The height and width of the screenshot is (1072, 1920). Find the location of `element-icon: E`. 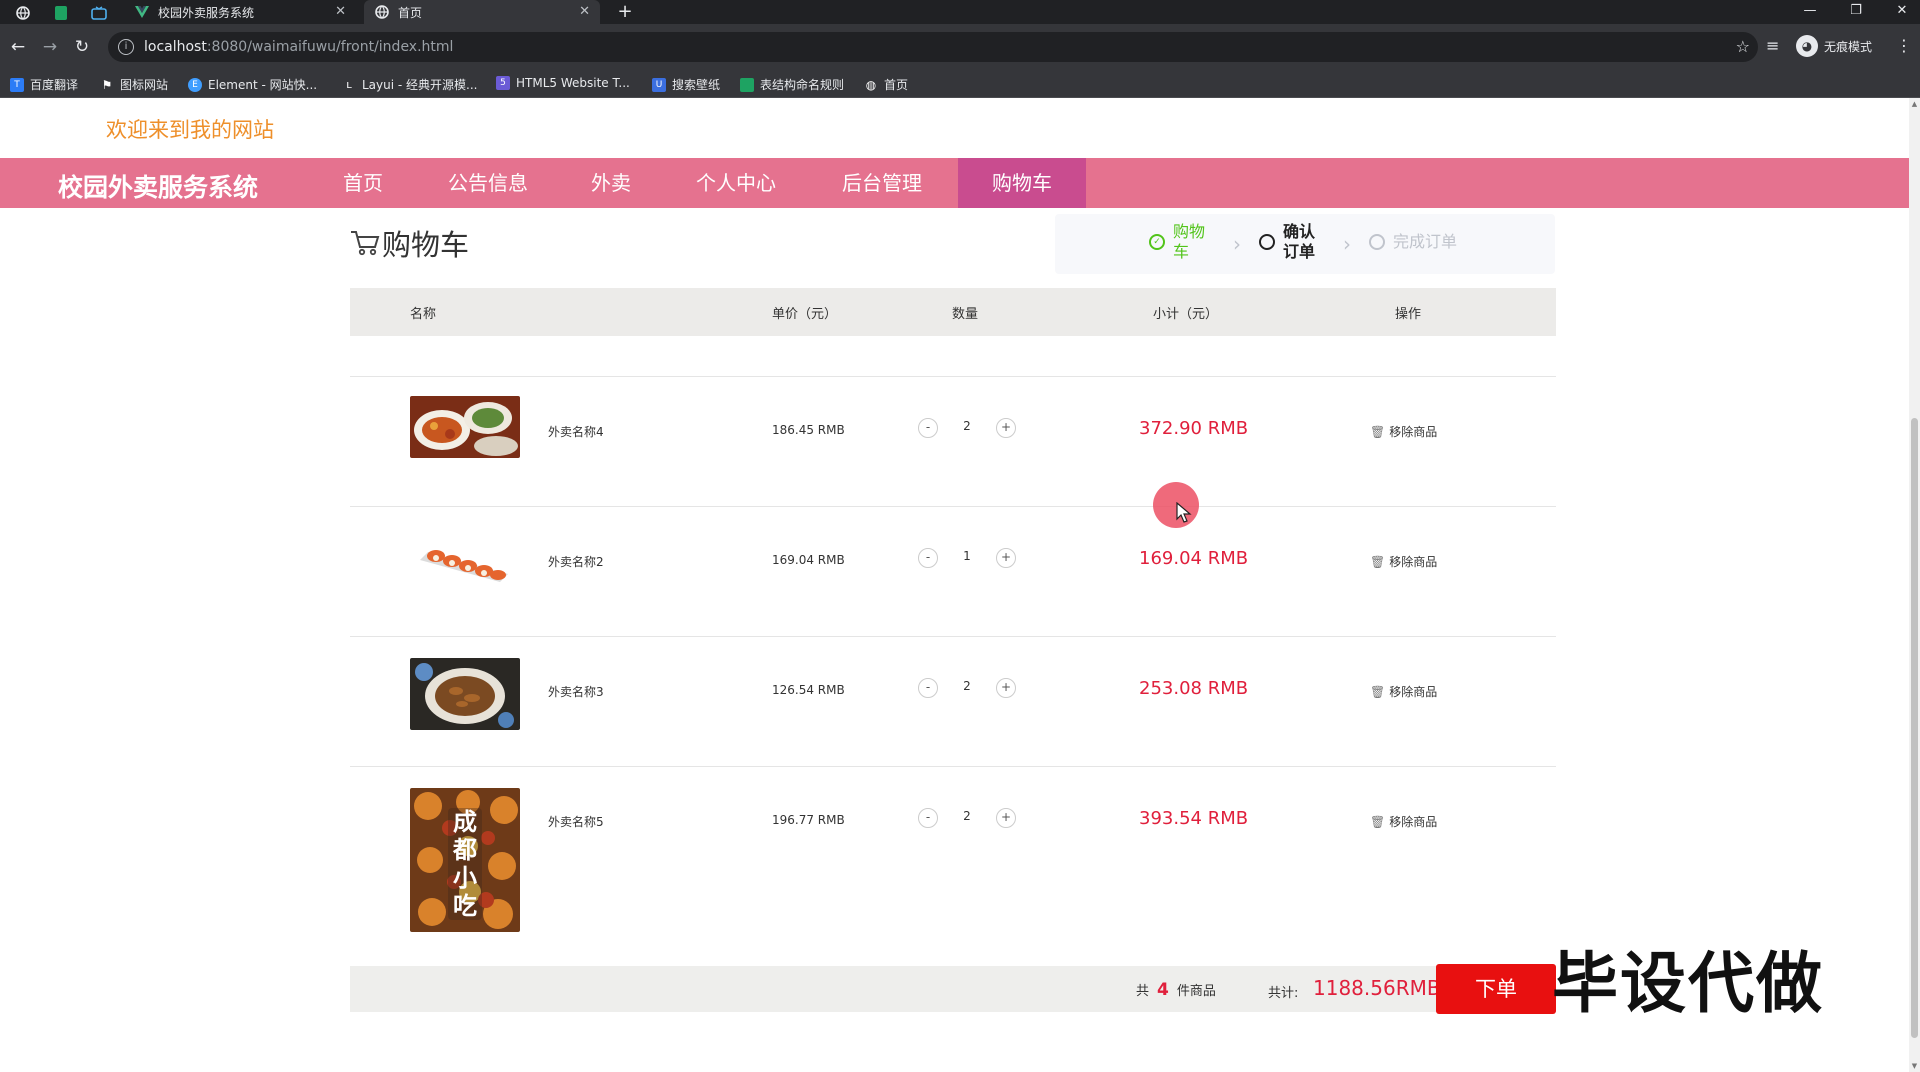

element-icon: E is located at coordinates (195, 84).